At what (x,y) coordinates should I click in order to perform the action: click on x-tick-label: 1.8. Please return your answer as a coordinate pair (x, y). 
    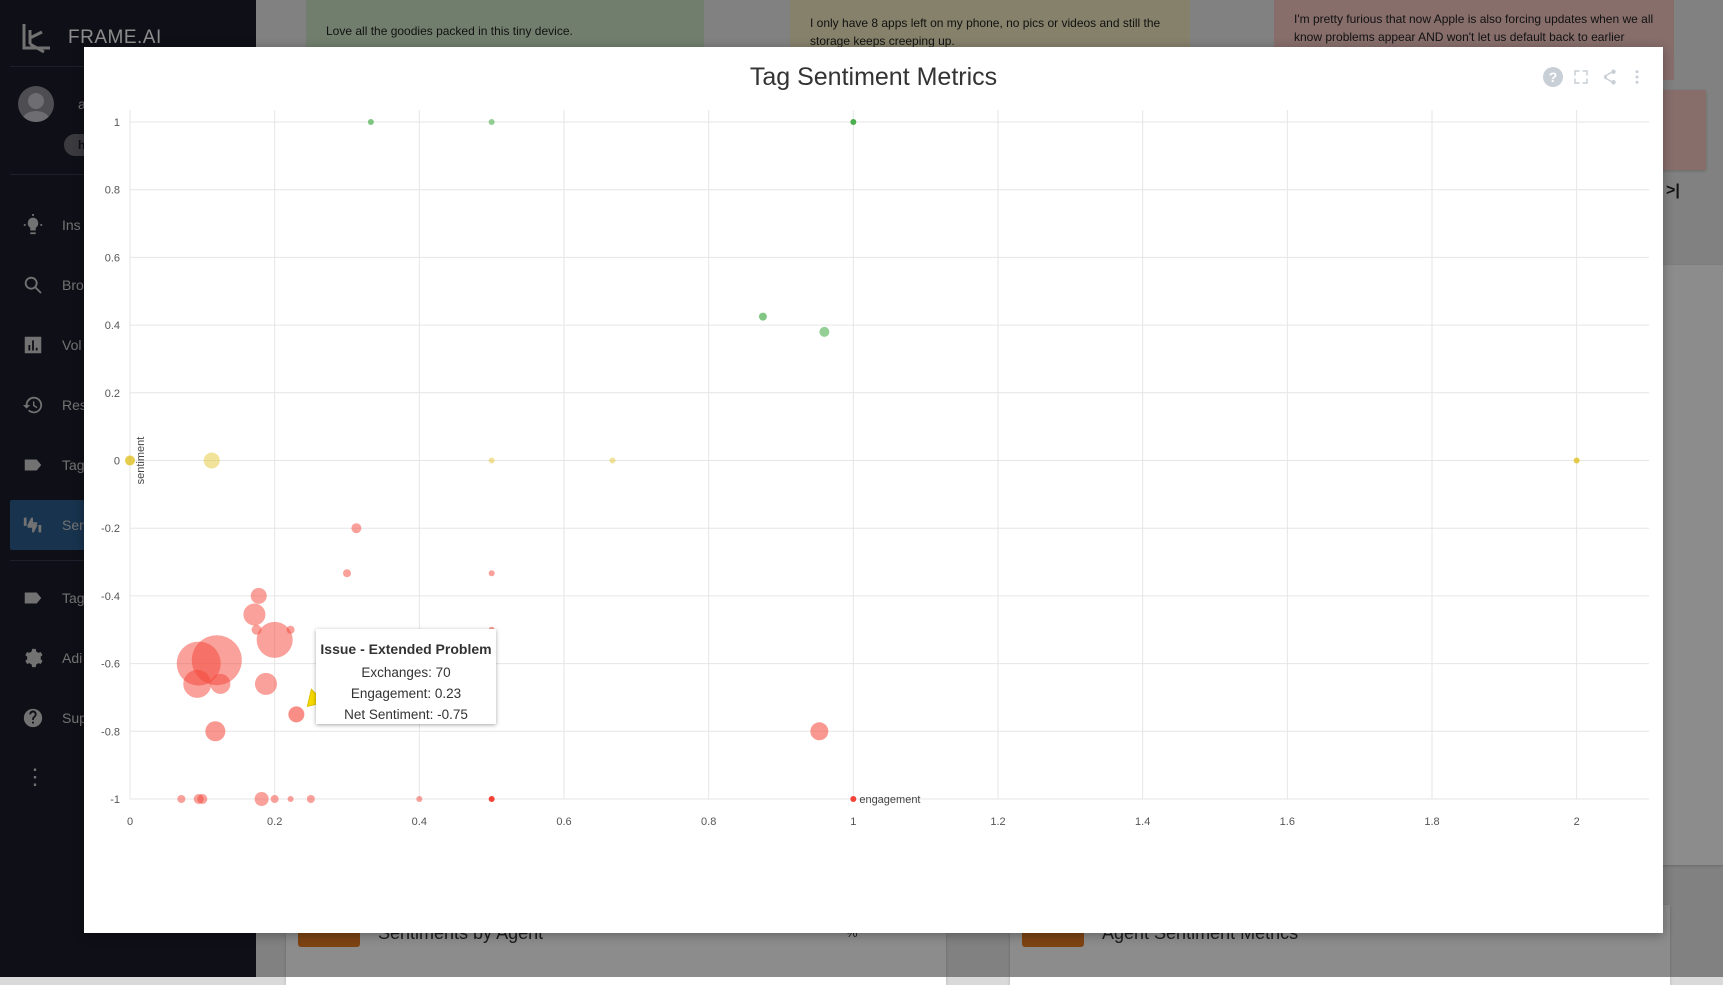
    Looking at the image, I should click on (1431, 822).